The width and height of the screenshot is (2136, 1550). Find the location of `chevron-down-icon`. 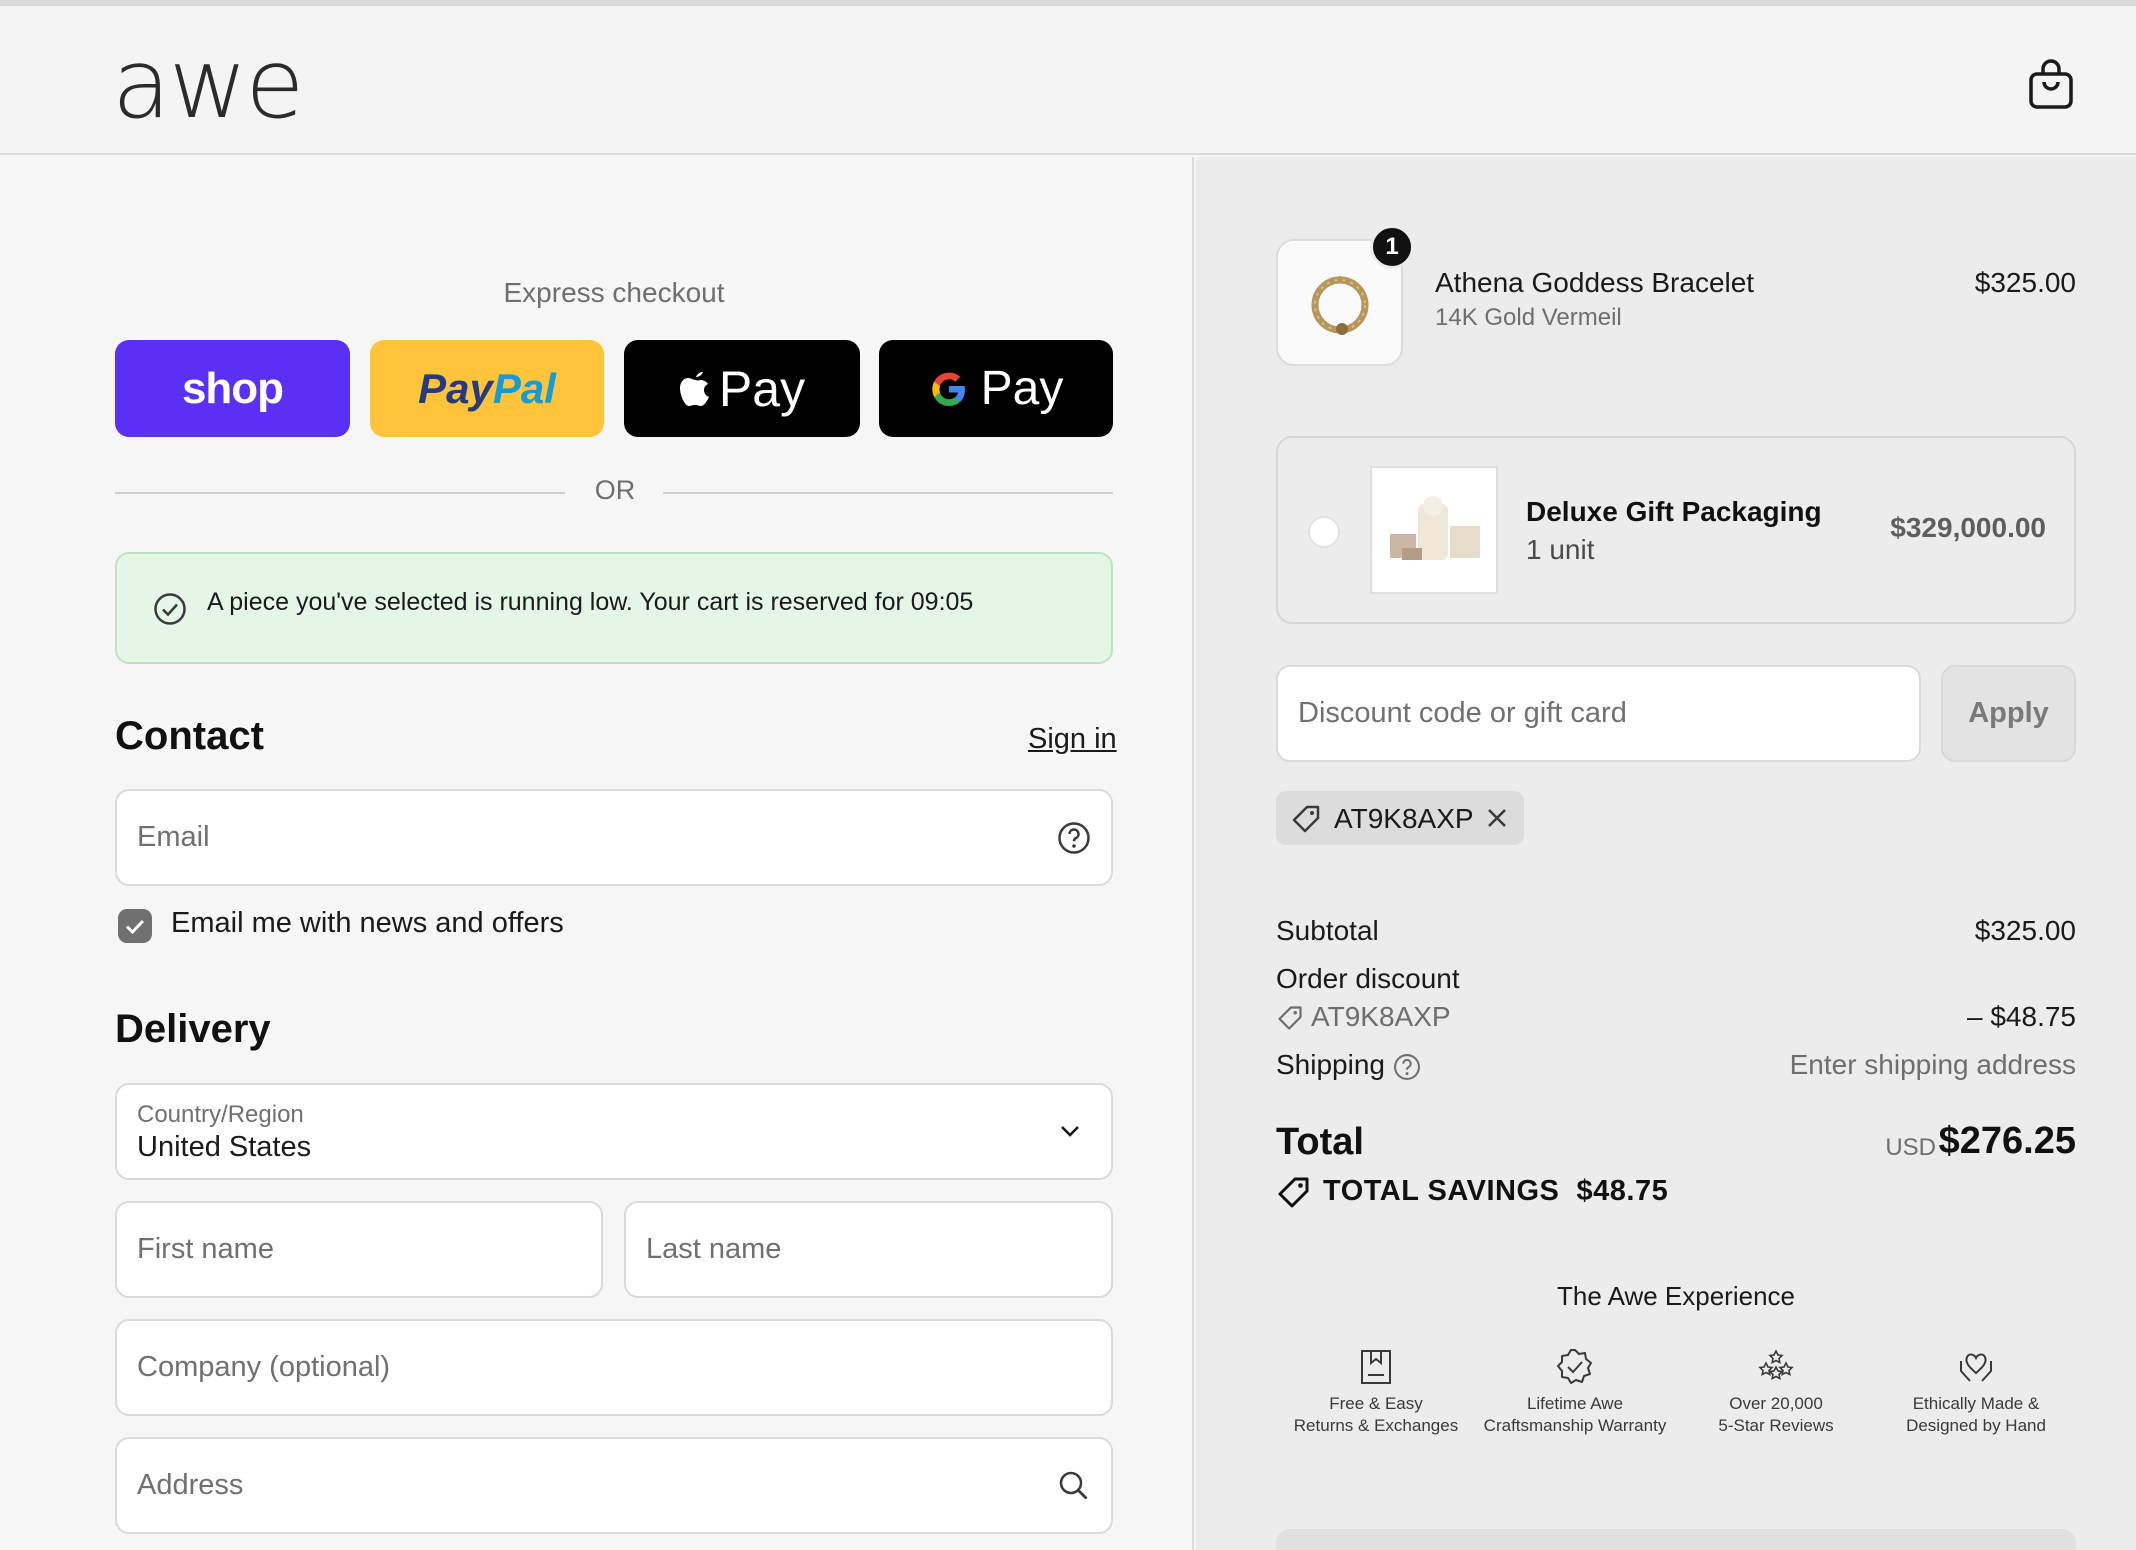

chevron-down-icon is located at coordinates (1070, 1131).